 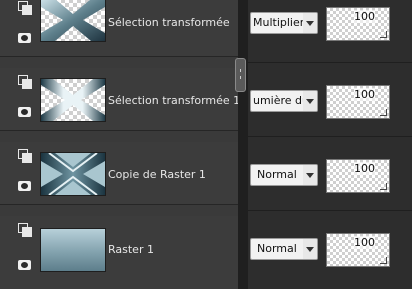 I want to click on layer-row-copie-de-raster-1: Copie de Raster 1, so click(x=119, y=173).